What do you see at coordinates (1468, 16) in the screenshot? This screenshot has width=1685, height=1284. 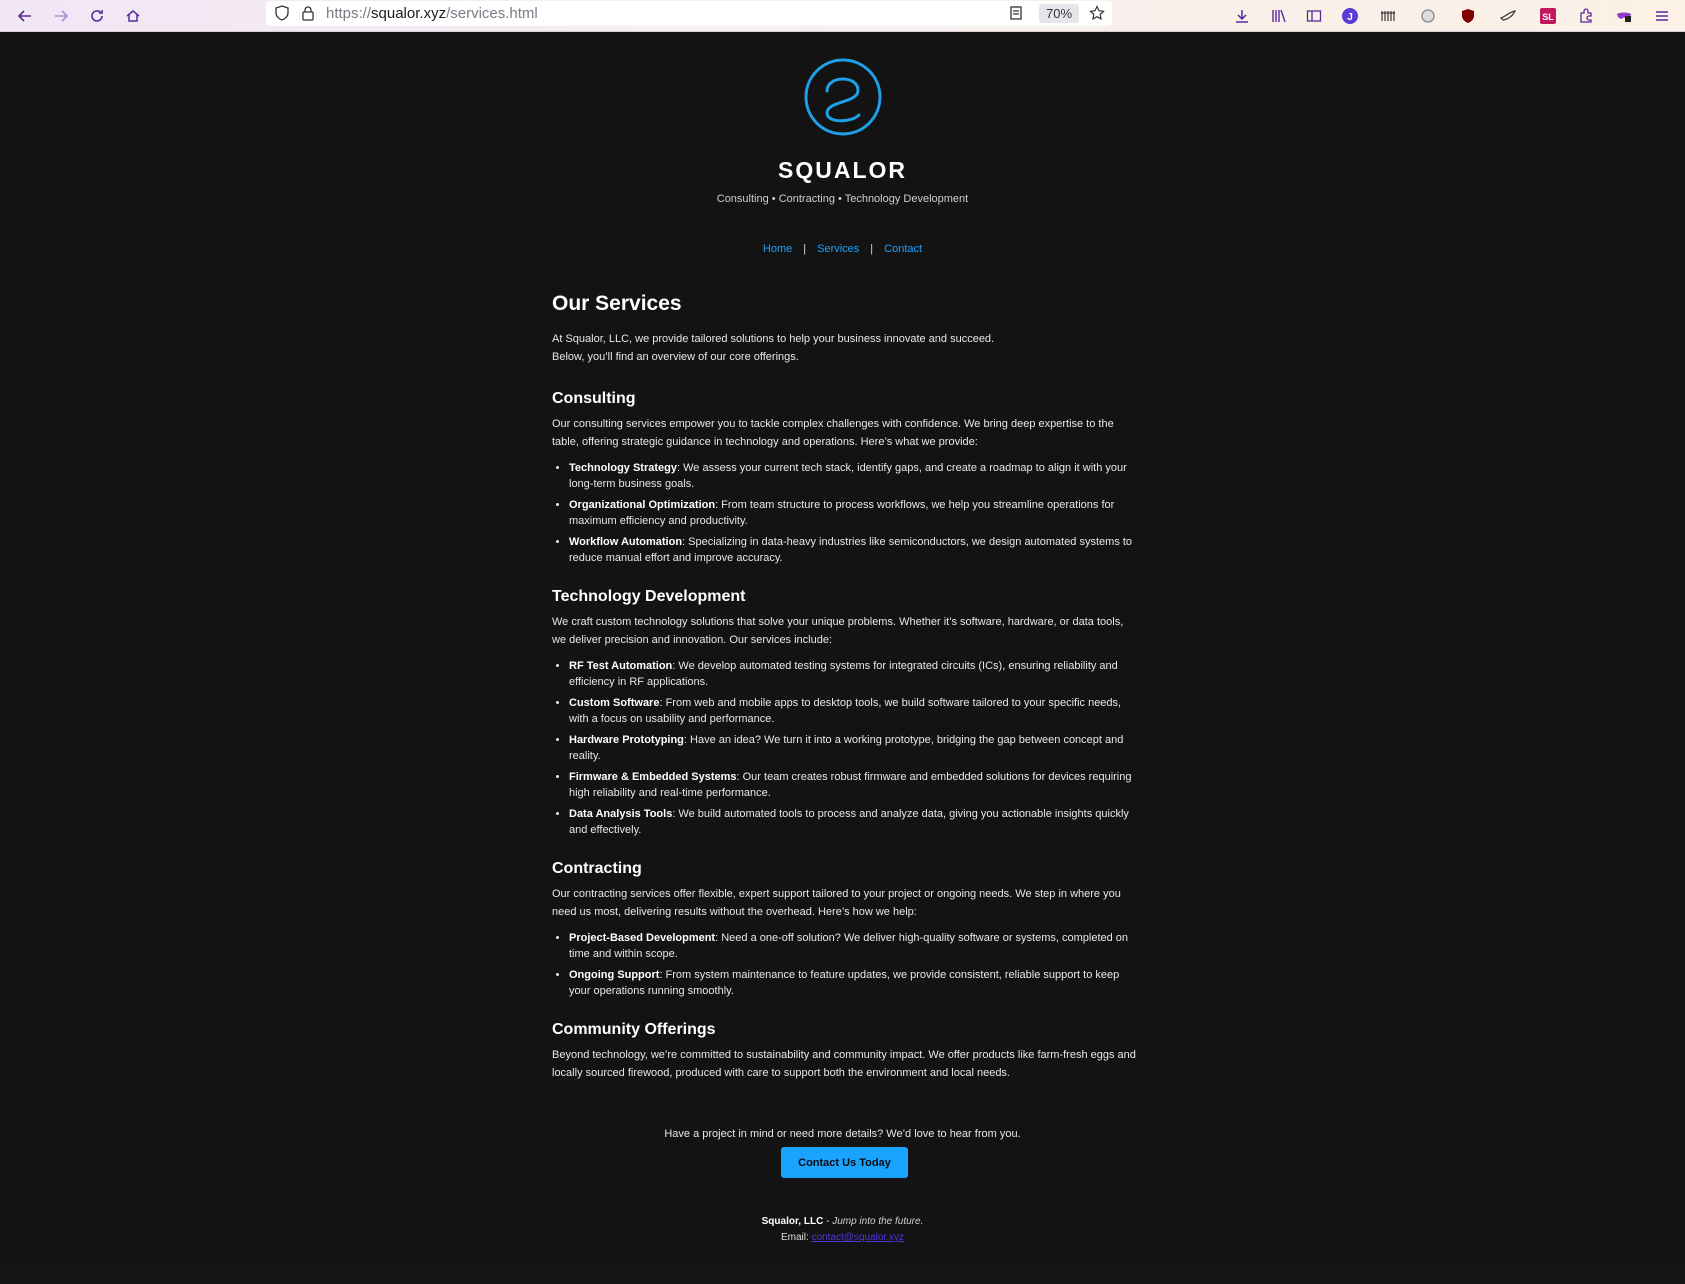 I see `ublock-icon` at bounding box center [1468, 16].